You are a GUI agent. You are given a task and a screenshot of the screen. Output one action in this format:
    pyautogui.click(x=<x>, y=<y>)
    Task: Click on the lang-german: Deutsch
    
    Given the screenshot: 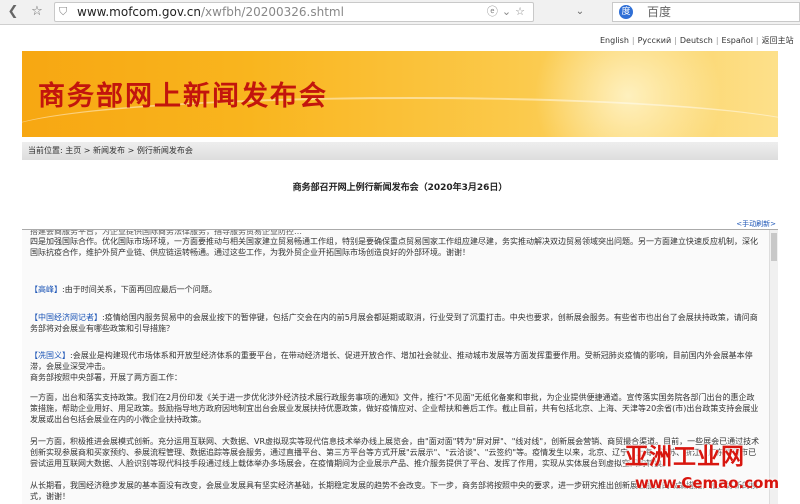 What is the action you would take?
    pyautogui.click(x=696, y=40)
    